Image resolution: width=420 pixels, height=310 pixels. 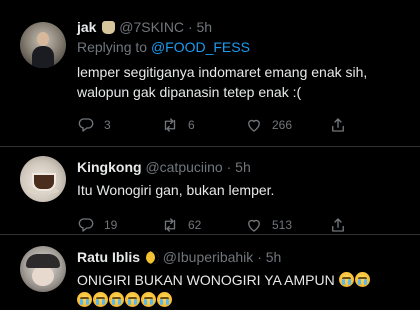 I want to click on like-count: 266, so click(x=282, y=125).